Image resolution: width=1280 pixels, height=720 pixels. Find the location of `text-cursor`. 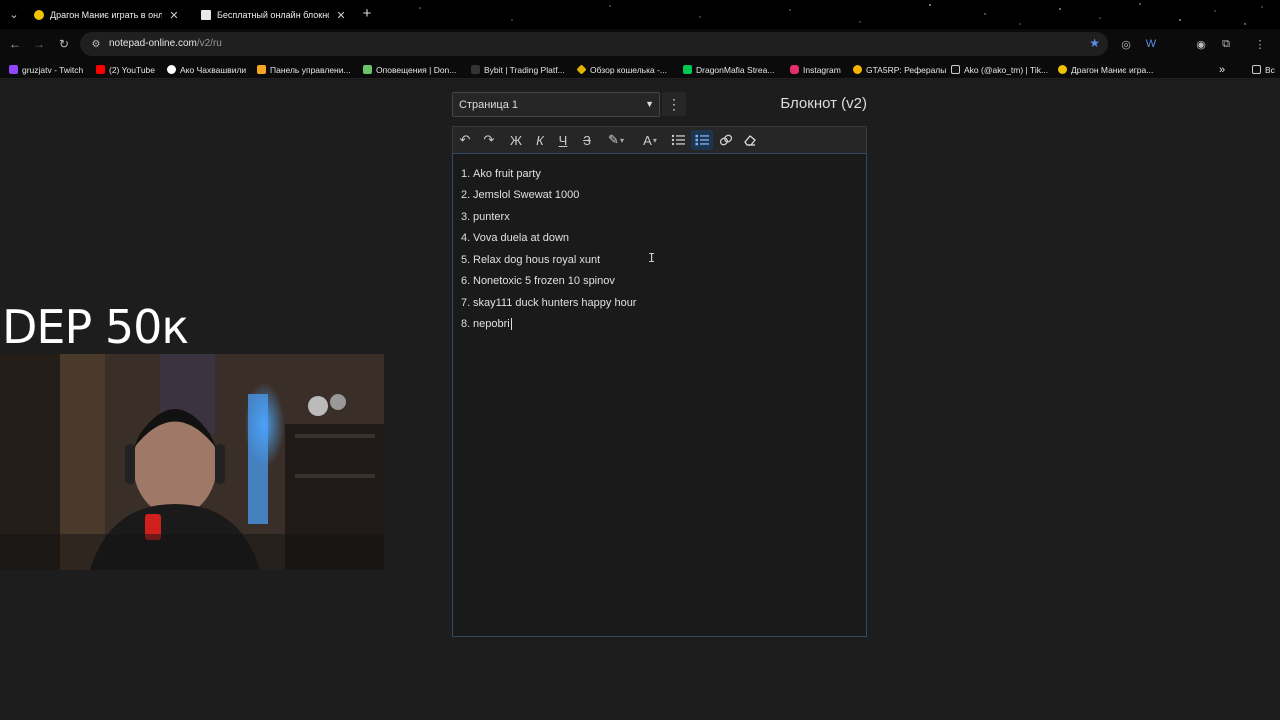

text-cursor is located at coordinates (511, 324).